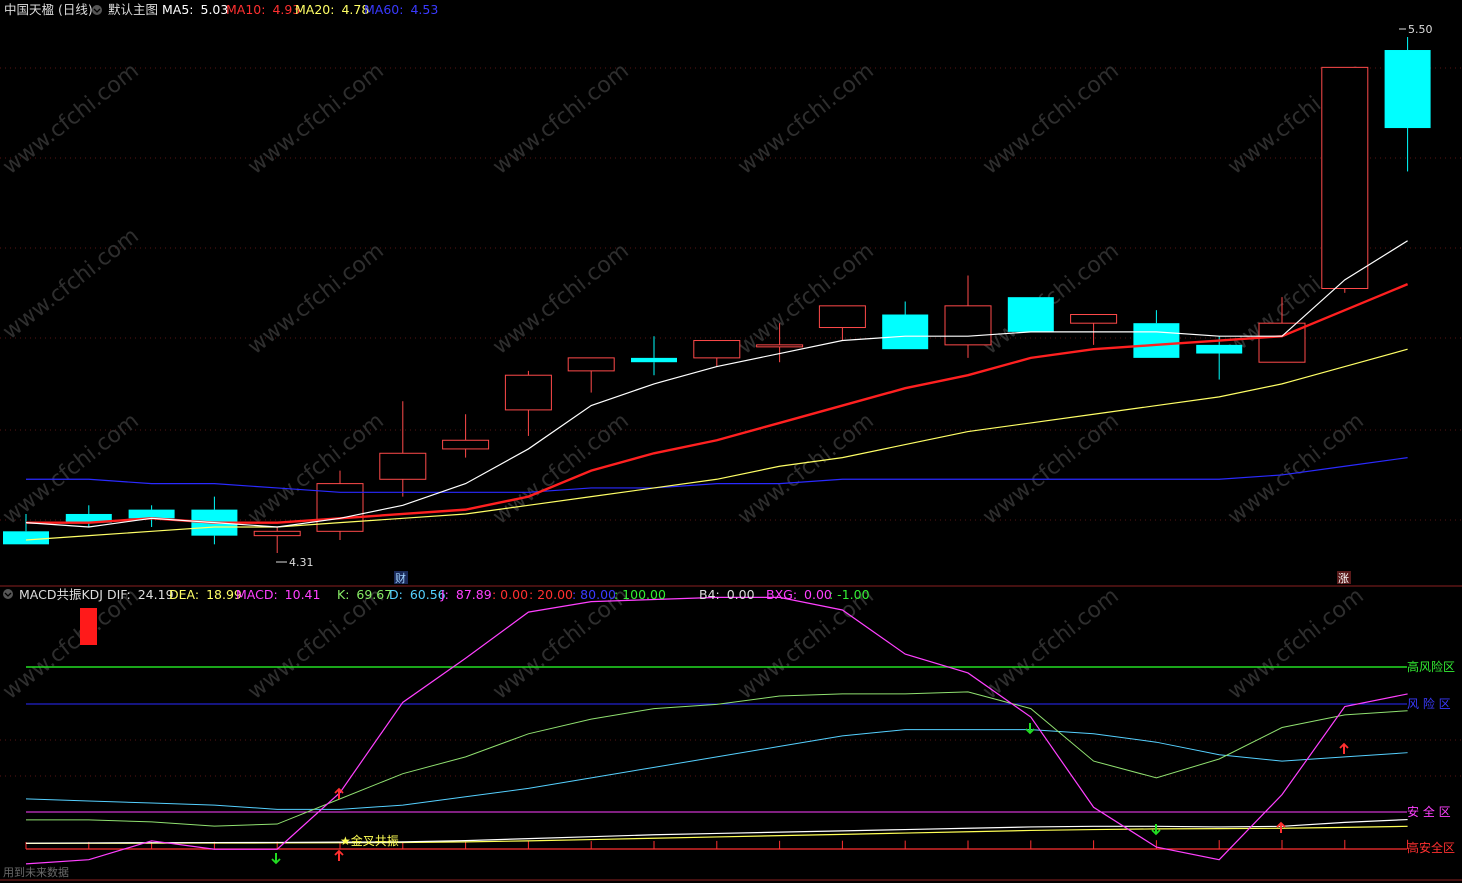  I want to click on price-legend: 中国天楹 (日线), so click(48, 9).